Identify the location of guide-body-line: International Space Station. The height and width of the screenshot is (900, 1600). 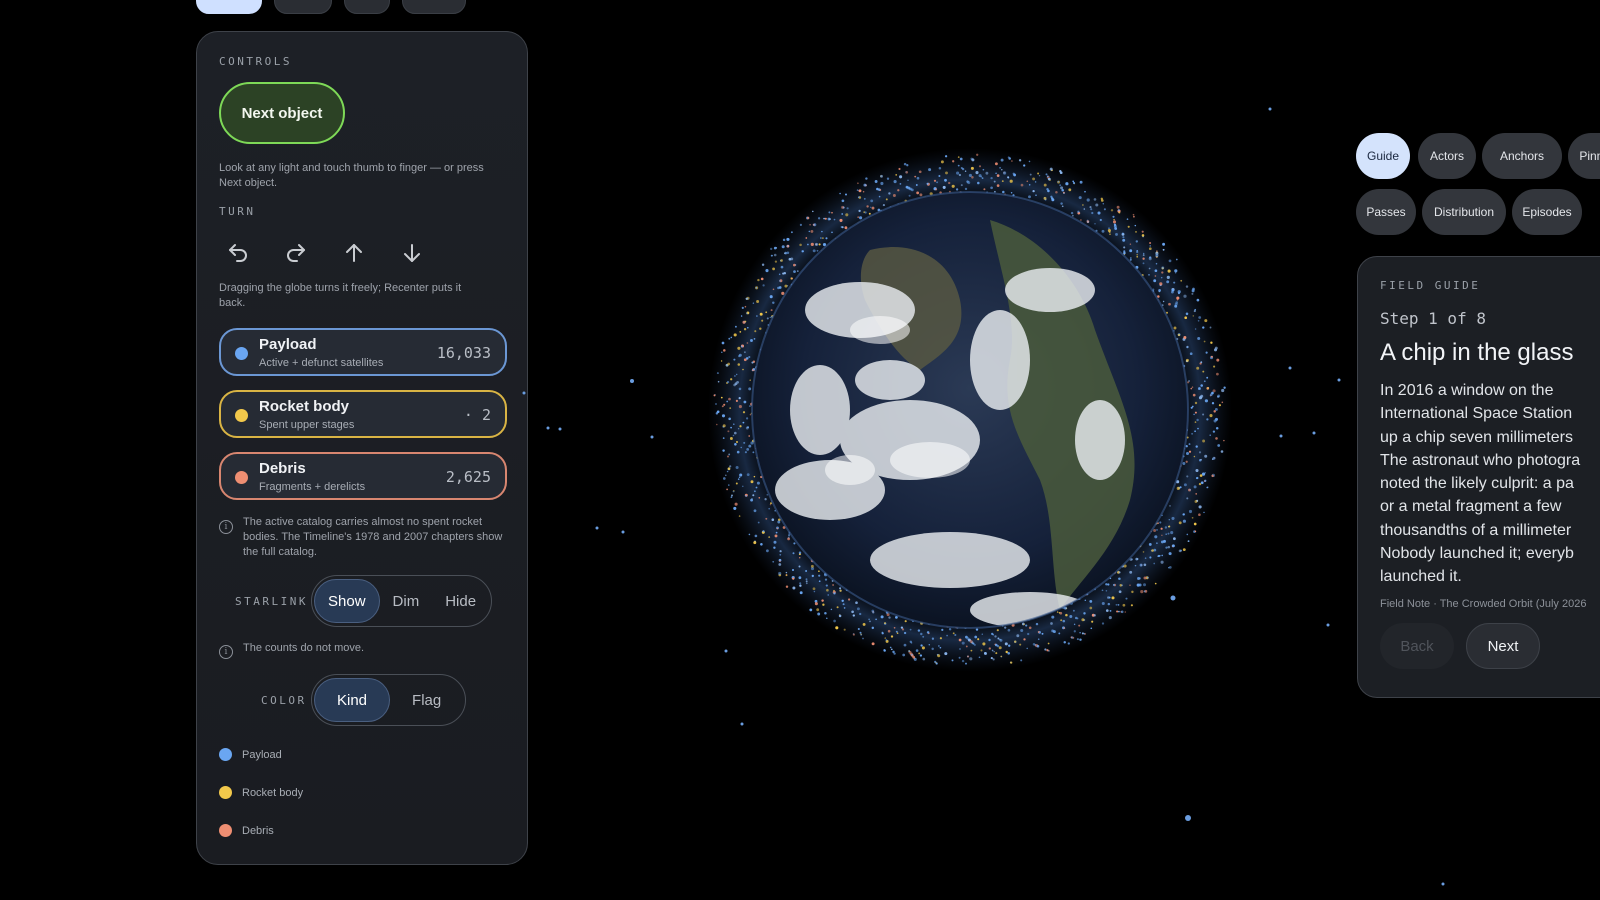
(1476, 414).